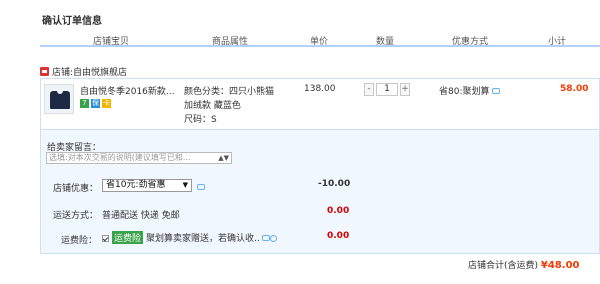 The height and width of the screenshot is (284, 600). What do you see at coordinates (560, 265) in the screenshot?
I see `store-total-amount: ¥48.00` at bounding box center [560, 265].